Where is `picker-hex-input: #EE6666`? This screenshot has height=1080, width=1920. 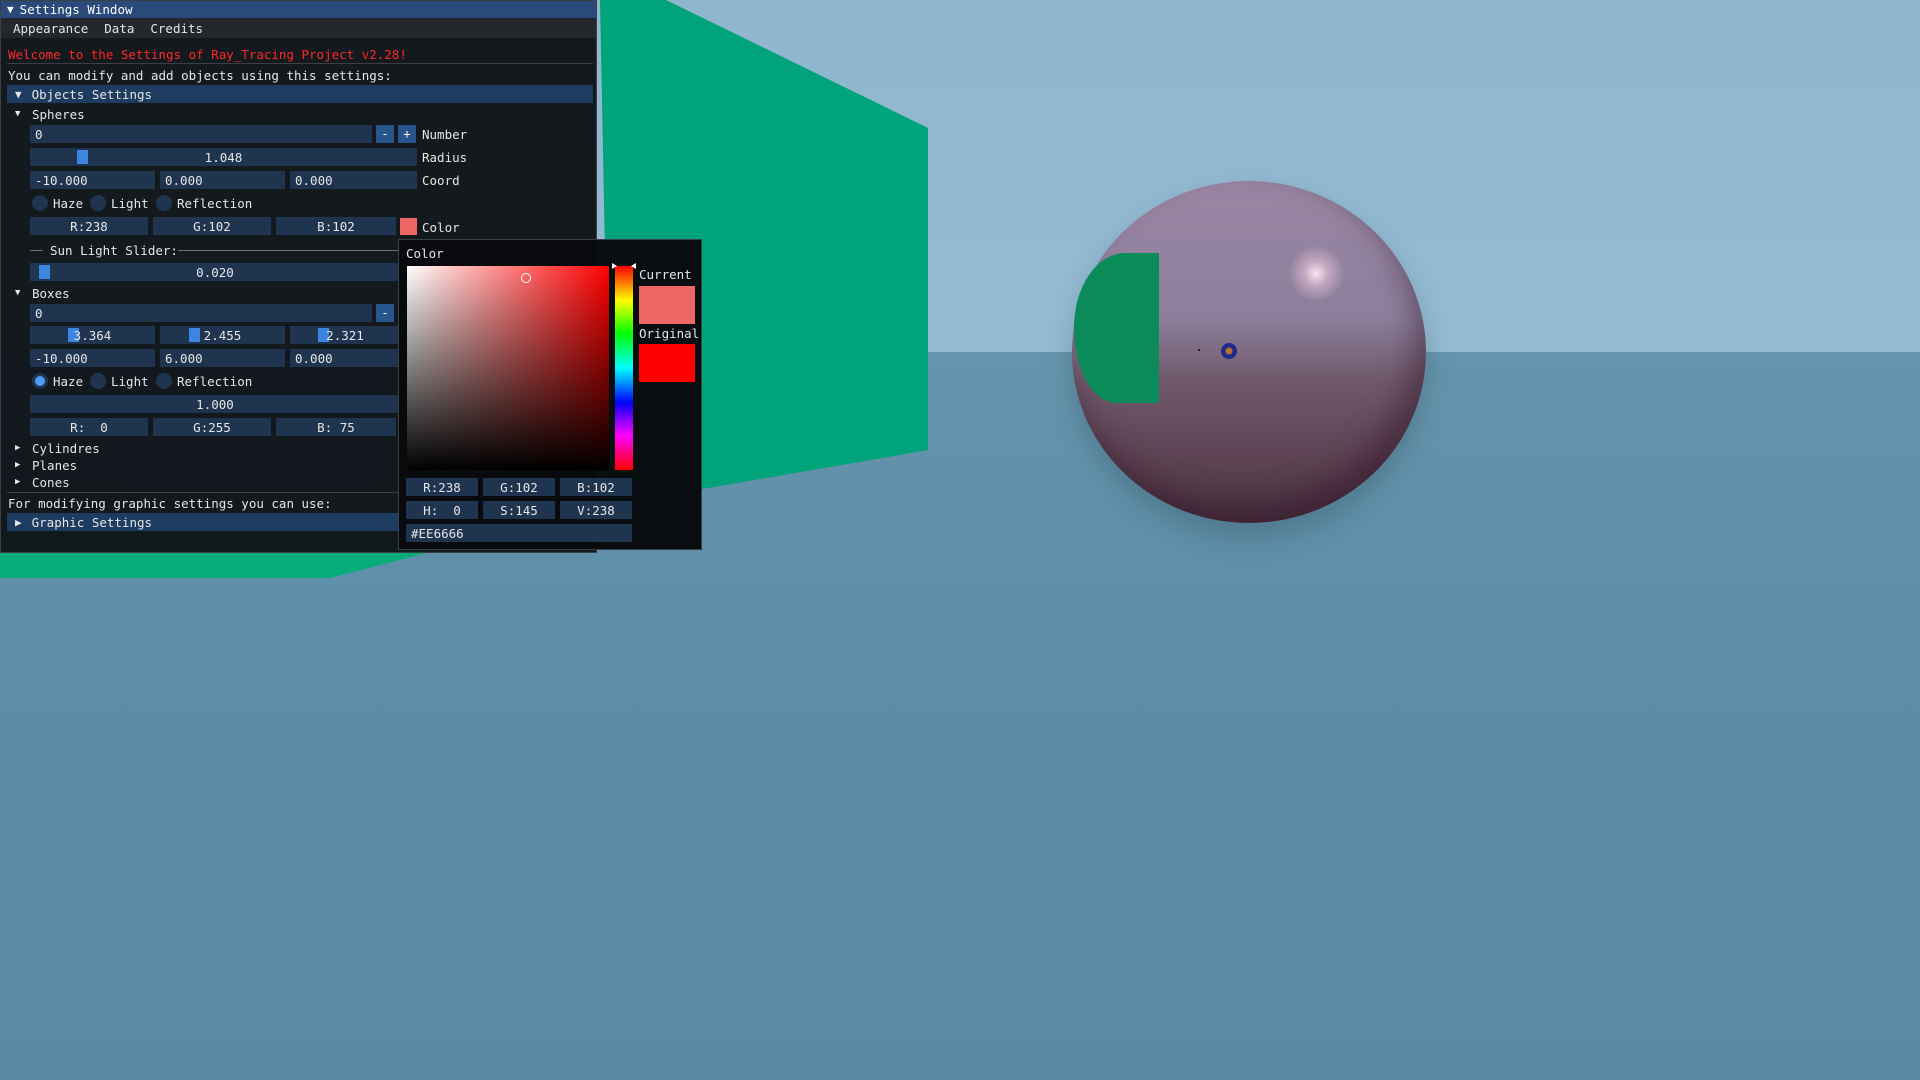
picker-hex-input: #EE6666 is located at coordinates (519, 533).